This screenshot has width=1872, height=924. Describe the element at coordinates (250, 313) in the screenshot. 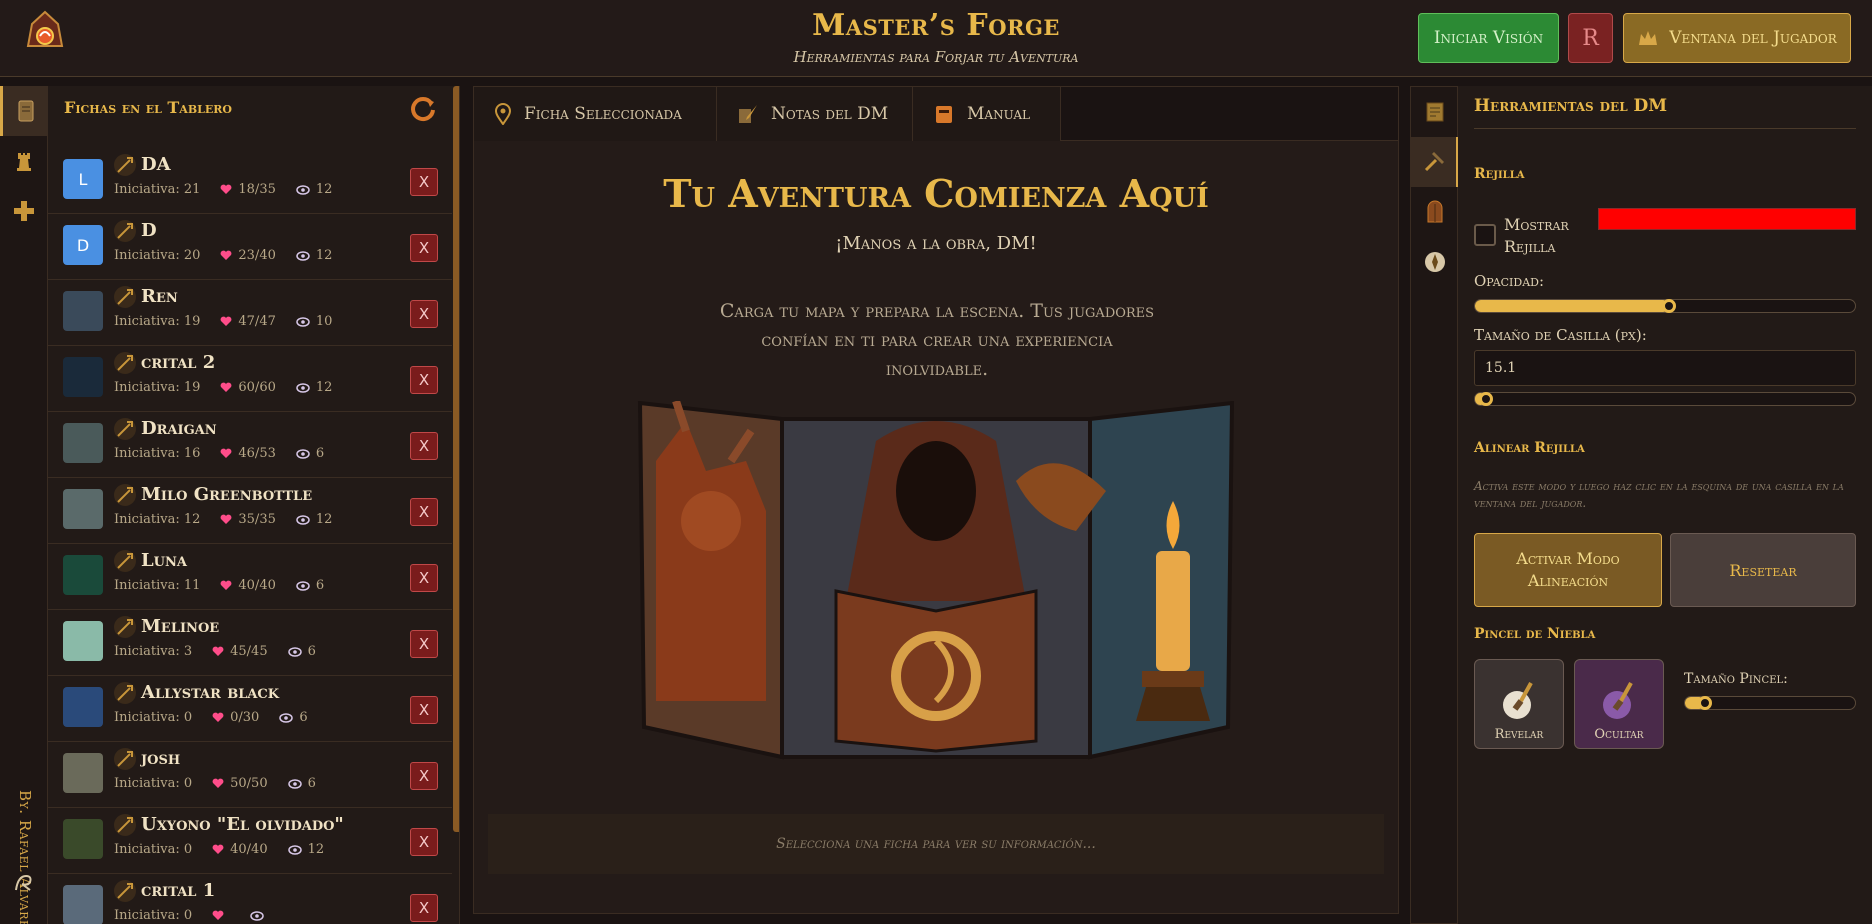

I see `token-list-item: Ren Iniciativa: 19 47/47 10 X` at that location.